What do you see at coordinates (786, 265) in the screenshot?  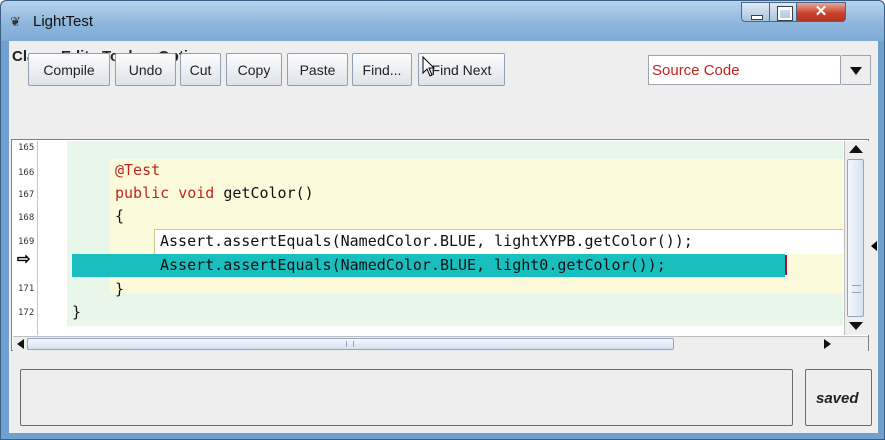 I see `text-caret` at bounding box center [786, 265].